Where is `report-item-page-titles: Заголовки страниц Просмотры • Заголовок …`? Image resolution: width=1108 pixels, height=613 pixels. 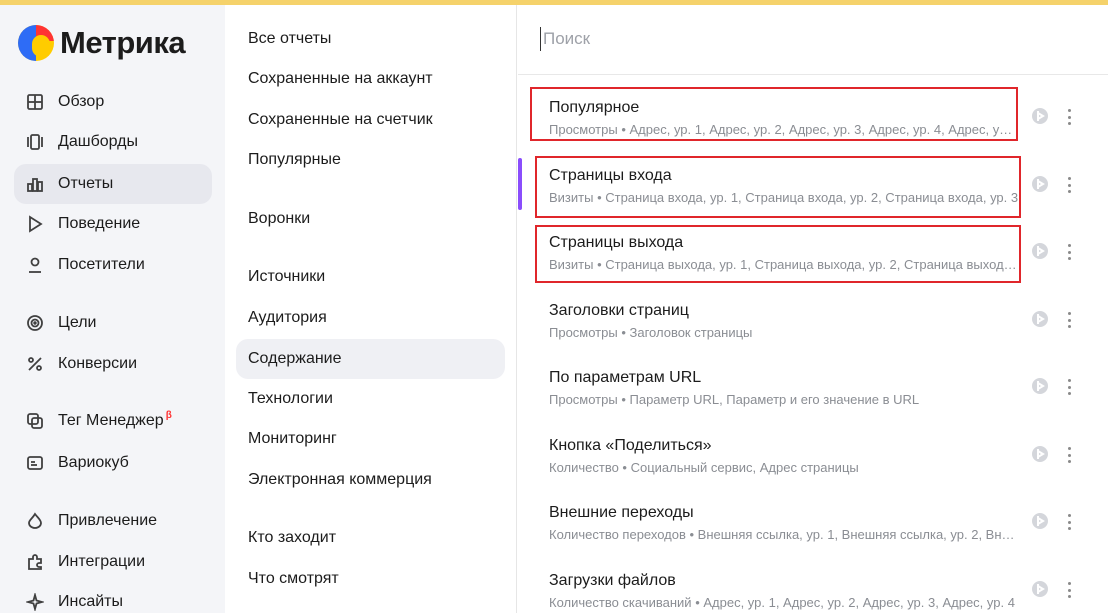 report-item-page-titles: Заголовки страниц Просмотры • Заголовок … is located at coordinates (813, 326).